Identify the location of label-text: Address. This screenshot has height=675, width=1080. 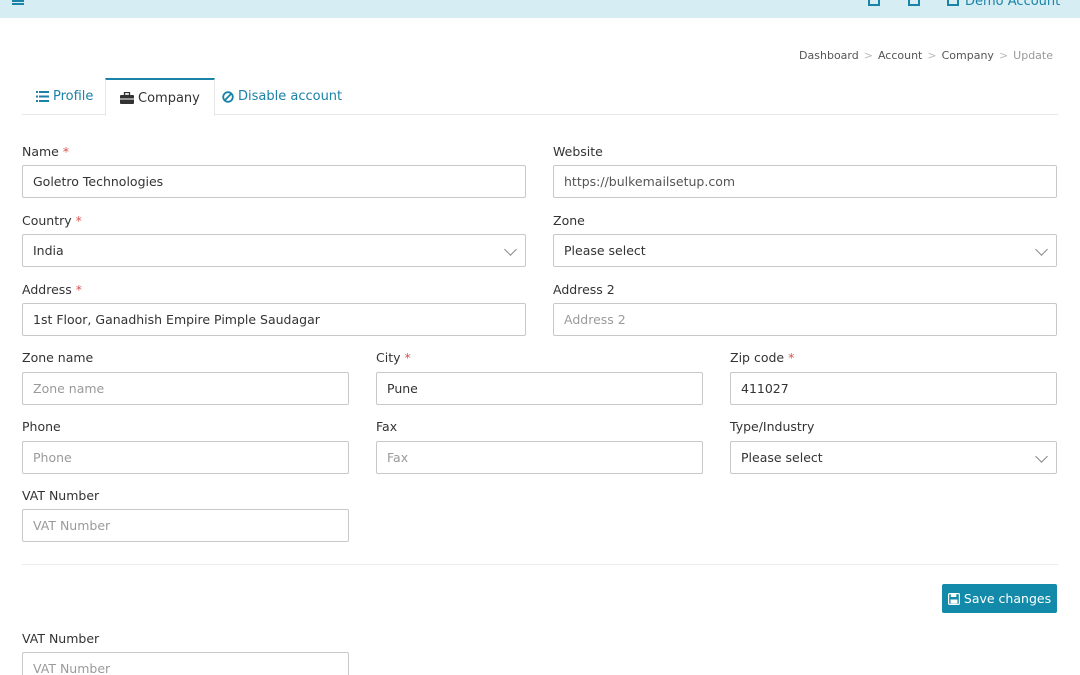
(47, 289).